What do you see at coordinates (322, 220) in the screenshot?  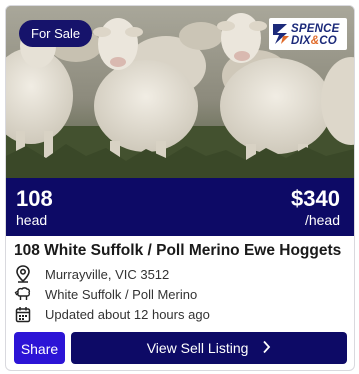 I see `price-unit: /head` at bounding box center [322, 220].